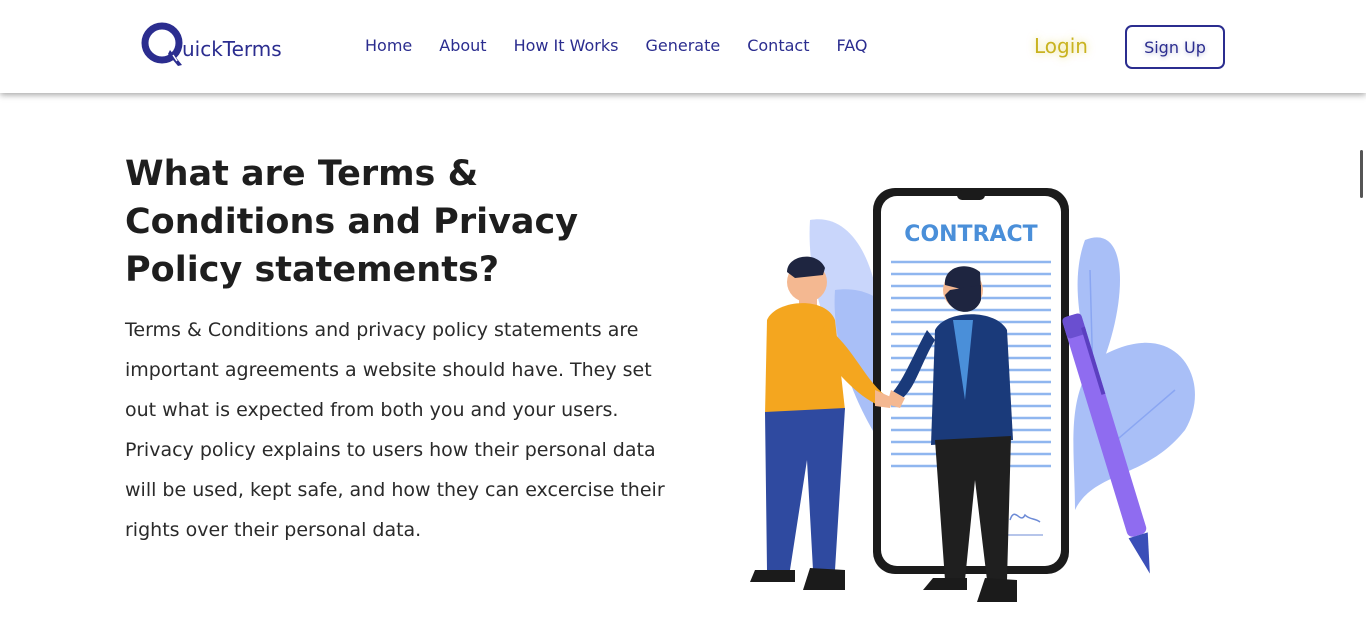 This screenshot has height=635, width=1366. What do you see at coordinates (1061, 46) in the screenshot?
I see `login-link: Login` at bounding box center [1061, 46].